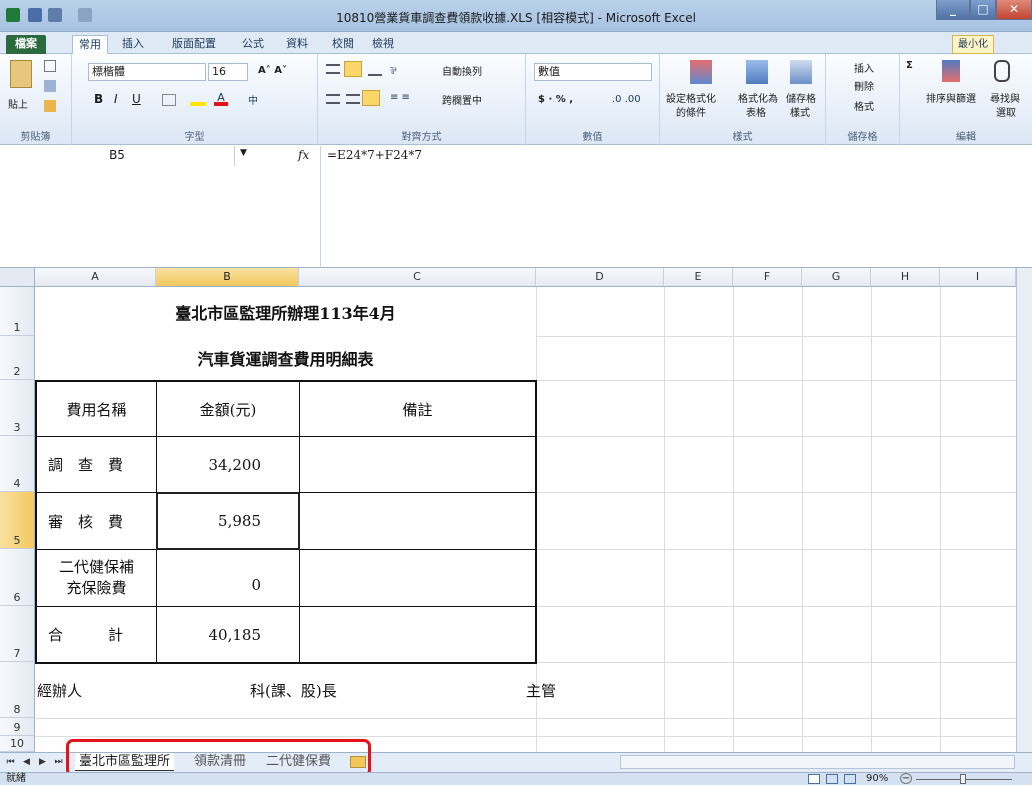 Image resolution: width=1032 pixels, height=785 pixels. What do you see at coordinates (243, 153) in the screenshot?
I see `name-box-dropdown-icon: ▼` at bounding box center [243, 153].